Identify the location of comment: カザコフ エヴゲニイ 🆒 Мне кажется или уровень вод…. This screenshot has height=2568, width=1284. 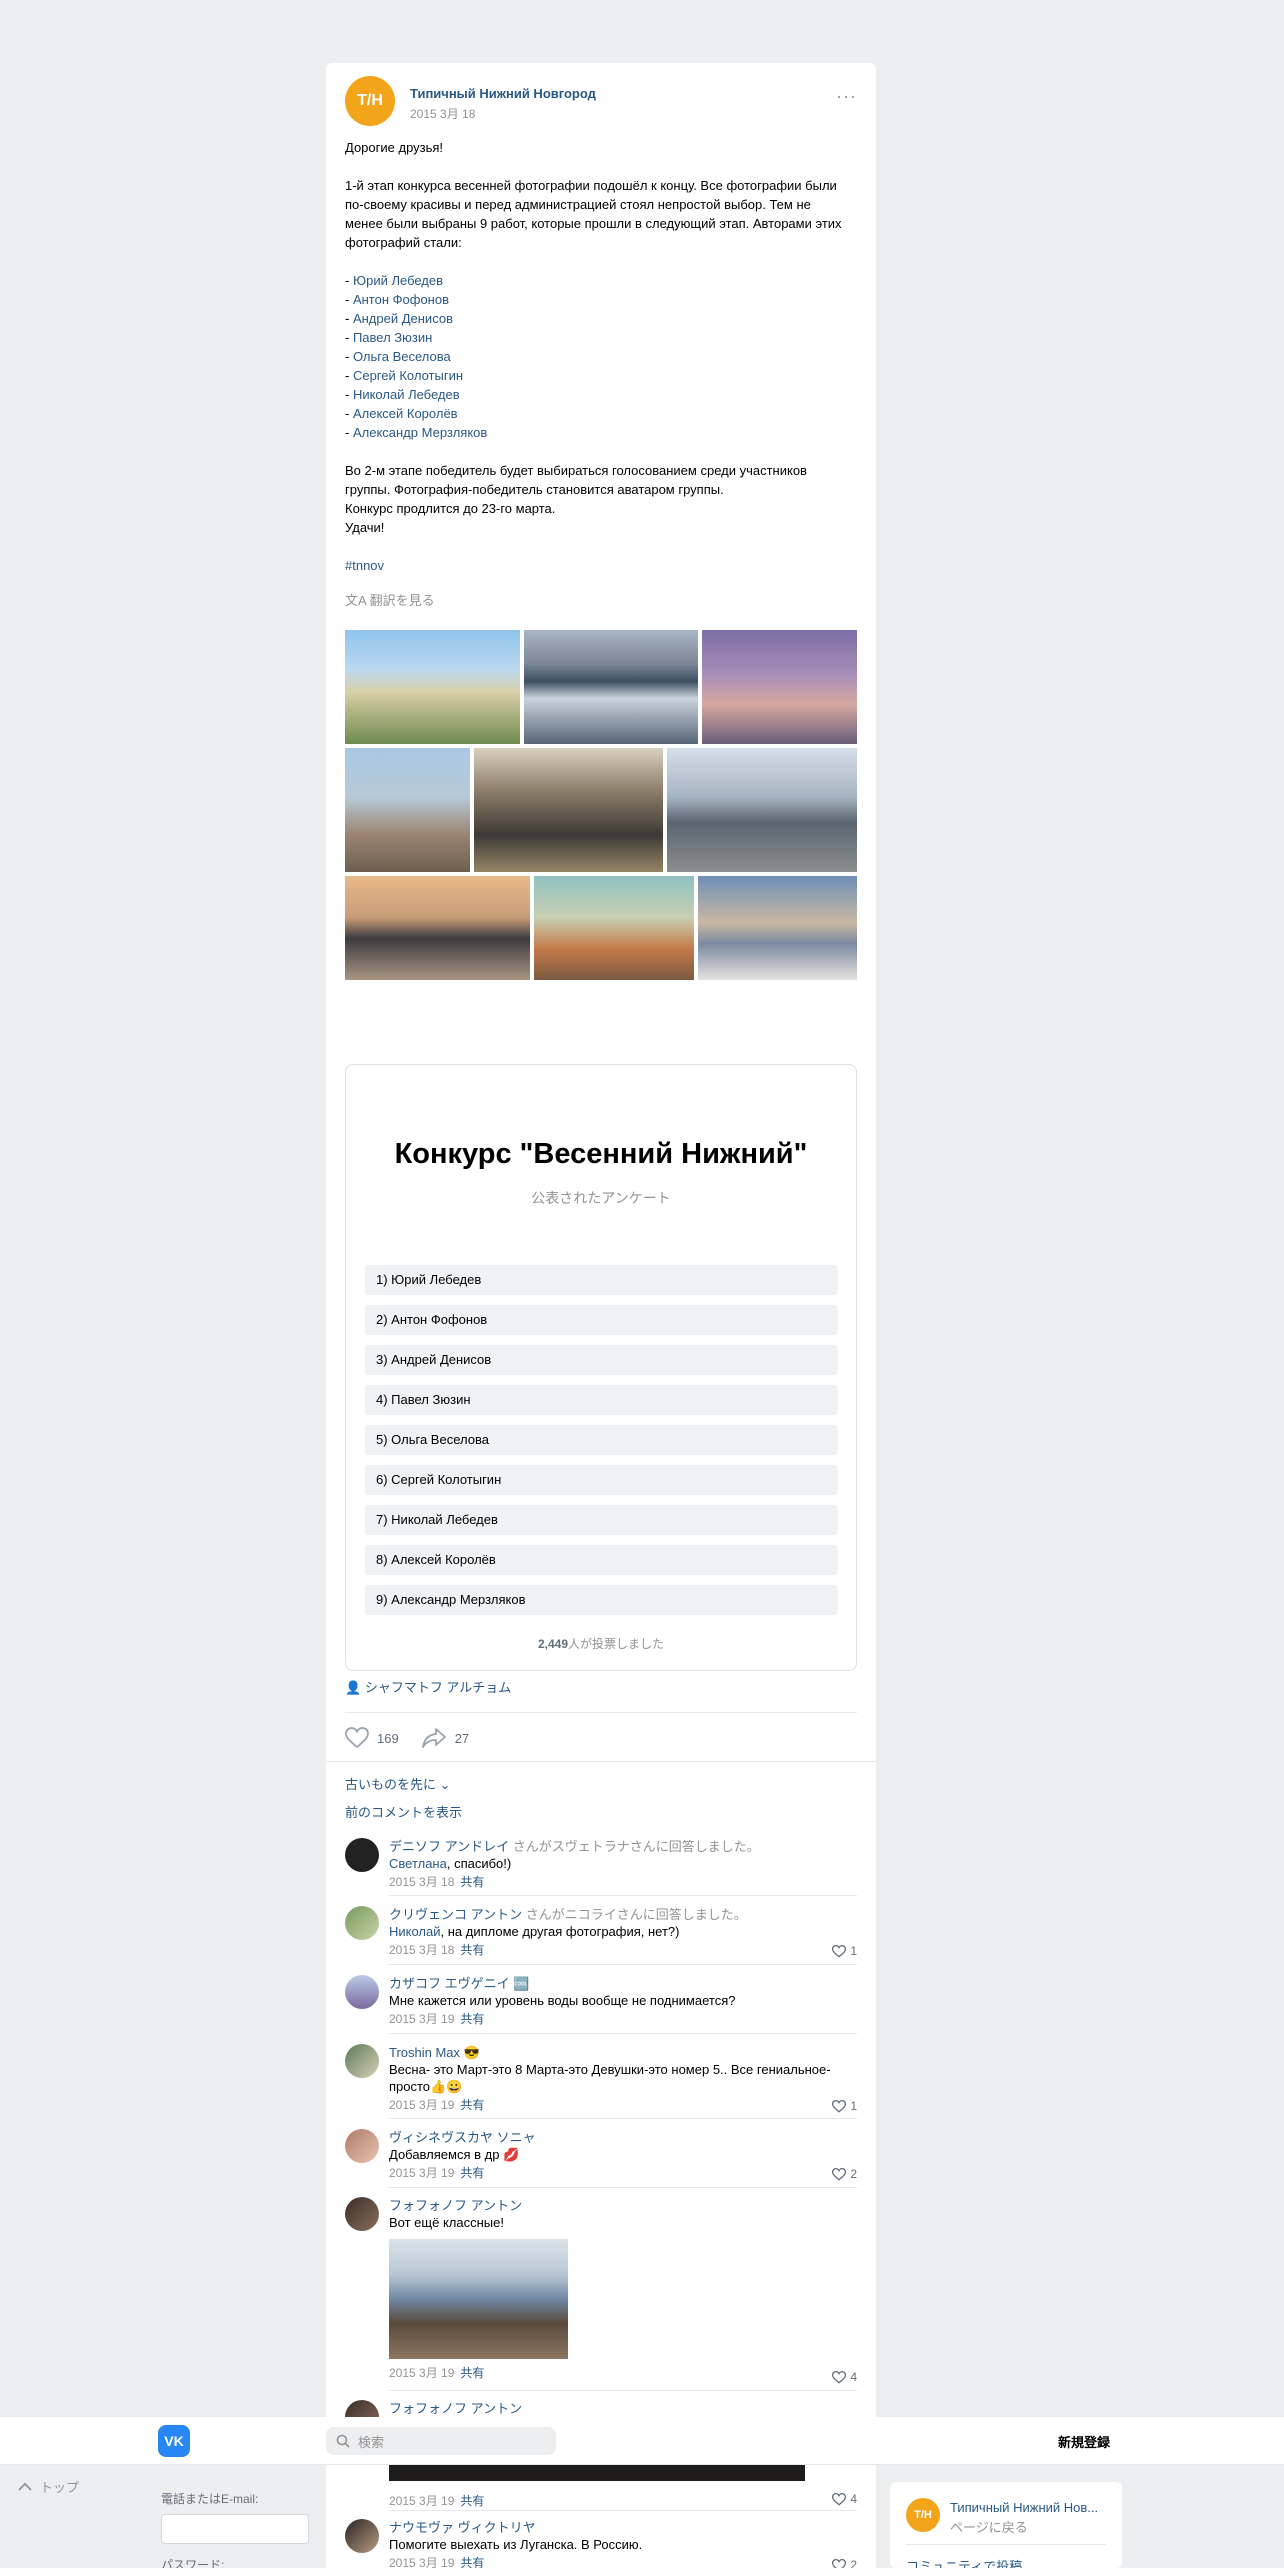
(601, 2004).